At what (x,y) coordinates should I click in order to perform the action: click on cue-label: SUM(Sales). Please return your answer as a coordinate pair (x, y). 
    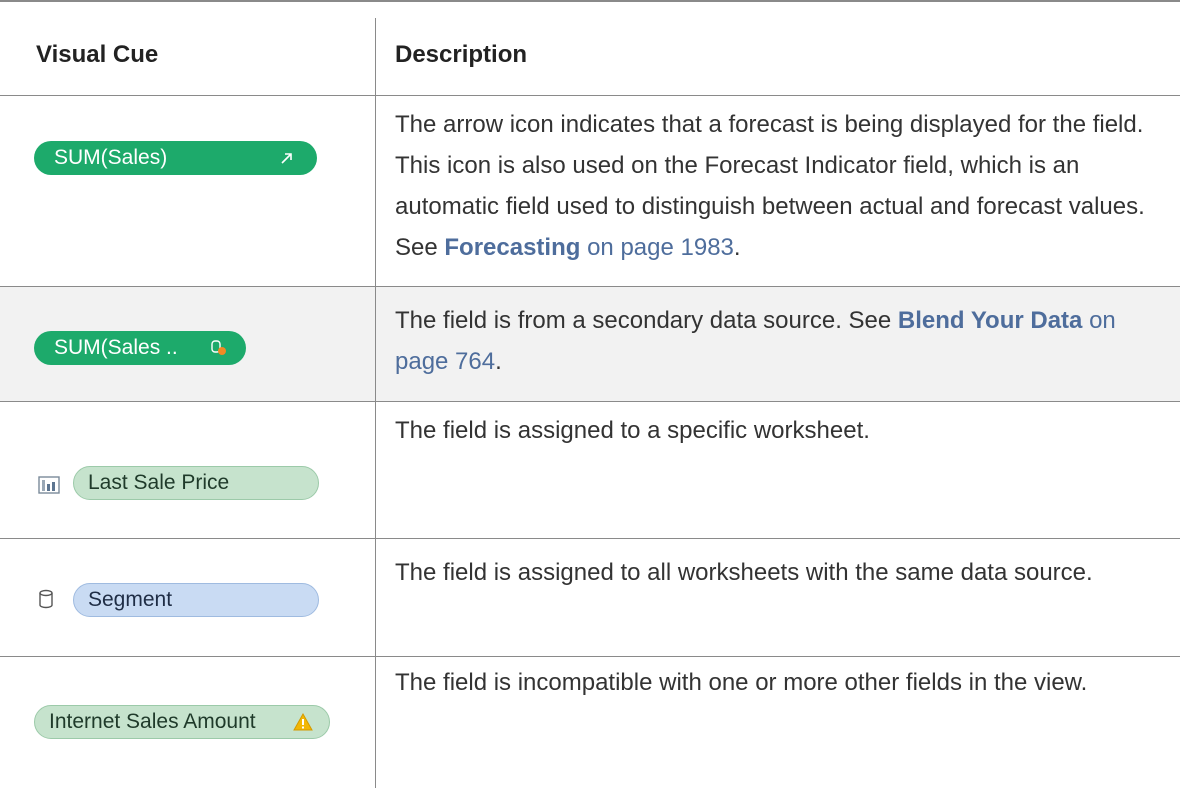
    Looking at the image, I should click on (111, 157).